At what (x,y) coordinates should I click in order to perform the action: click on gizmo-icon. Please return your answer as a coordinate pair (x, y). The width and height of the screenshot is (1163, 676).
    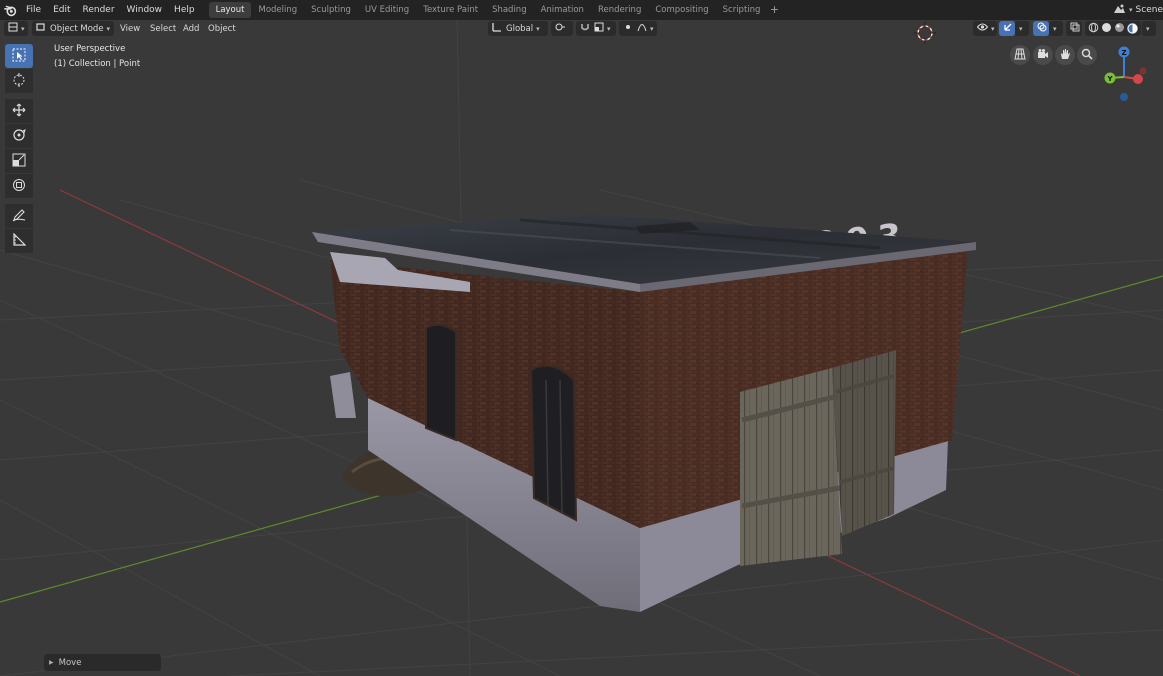
    Looking at the image, I should click on (1008, 28).